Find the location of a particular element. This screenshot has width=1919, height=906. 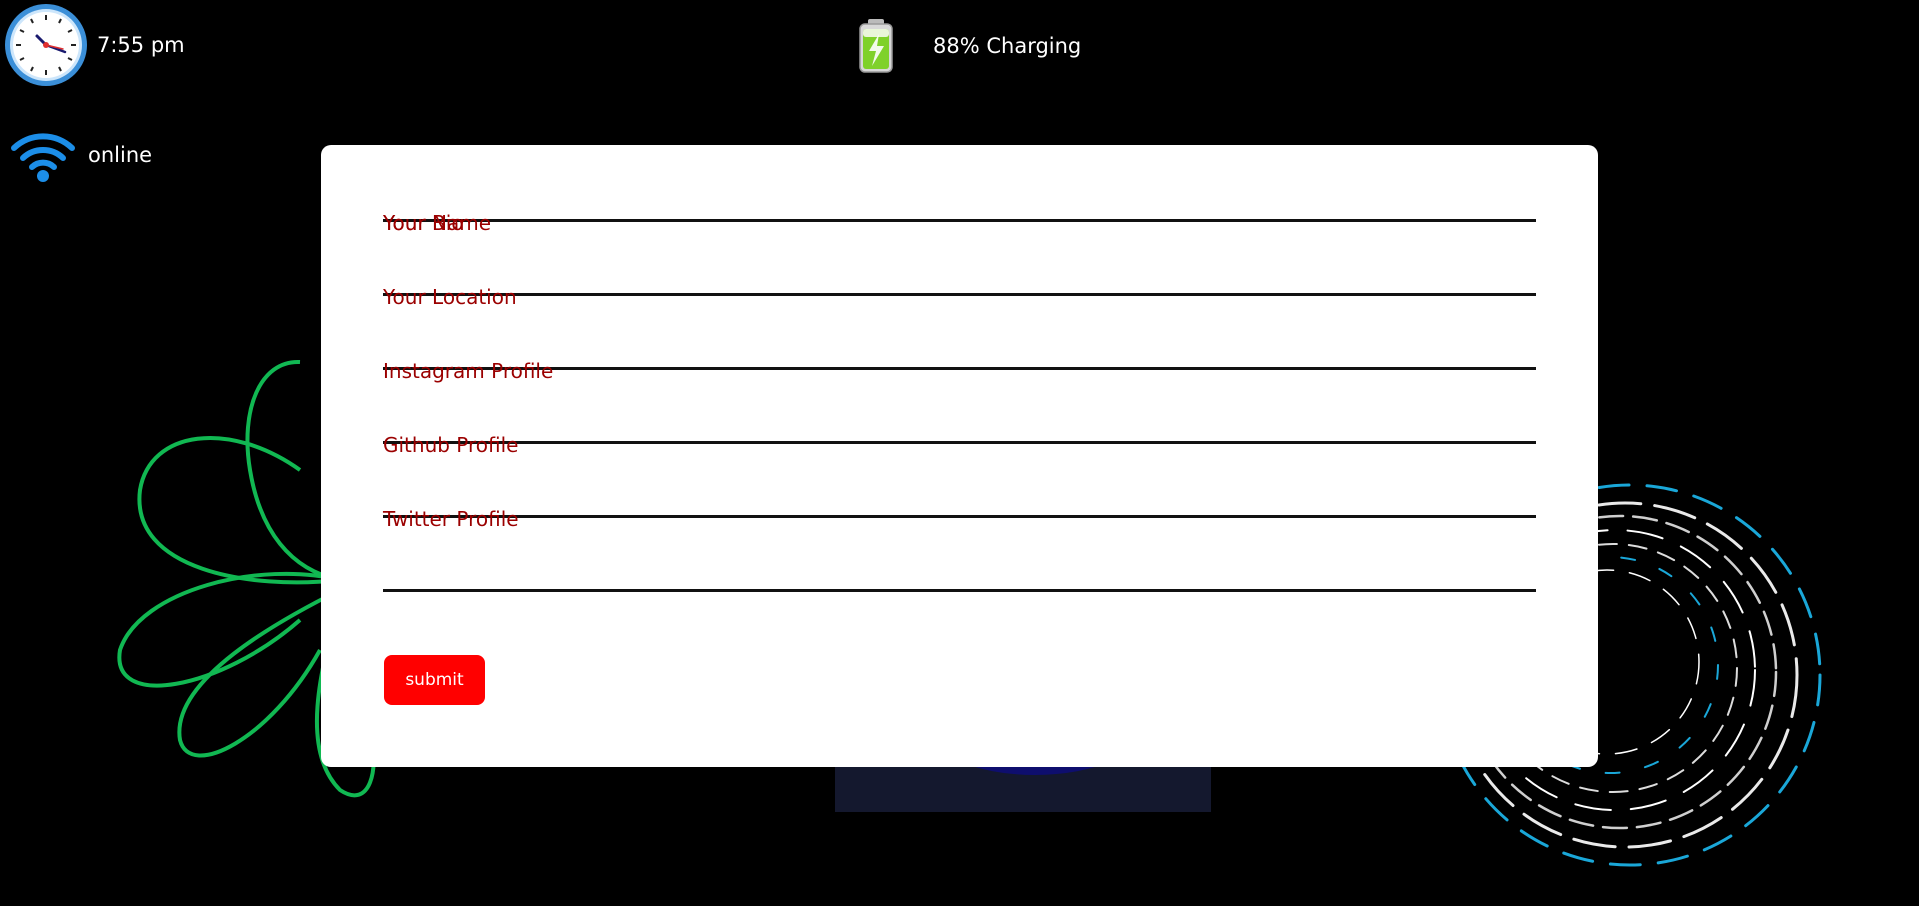

github-field-label: Github Profile is located at coordinates (451, 445).